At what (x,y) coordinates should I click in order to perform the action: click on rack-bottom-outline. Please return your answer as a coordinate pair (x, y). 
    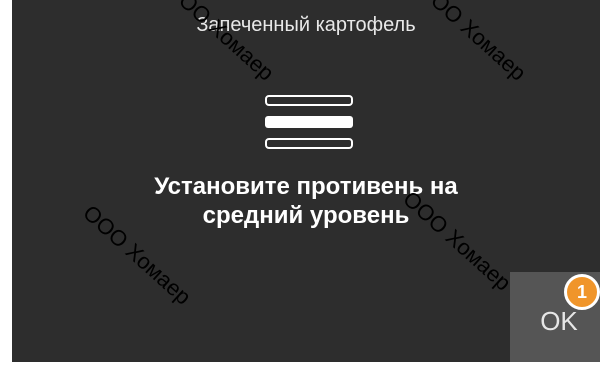
    Looking at the image, I should click on (309, 143).